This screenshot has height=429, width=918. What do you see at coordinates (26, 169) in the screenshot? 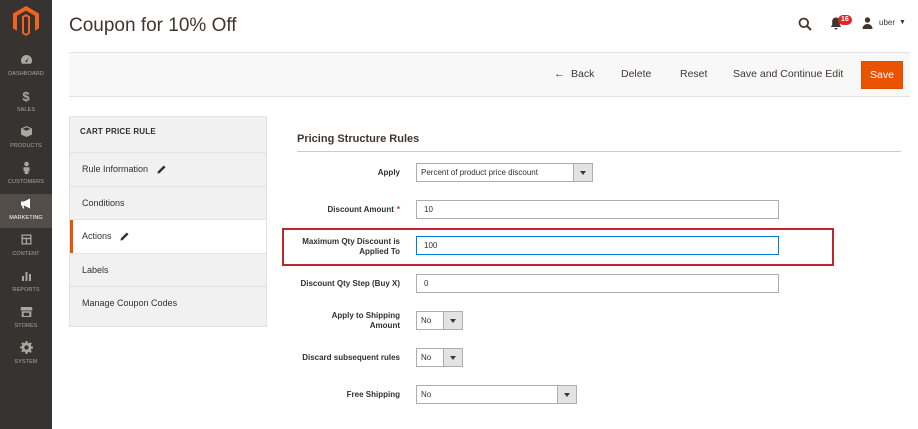
I see `person-icon` at bounding box center [26, 169].